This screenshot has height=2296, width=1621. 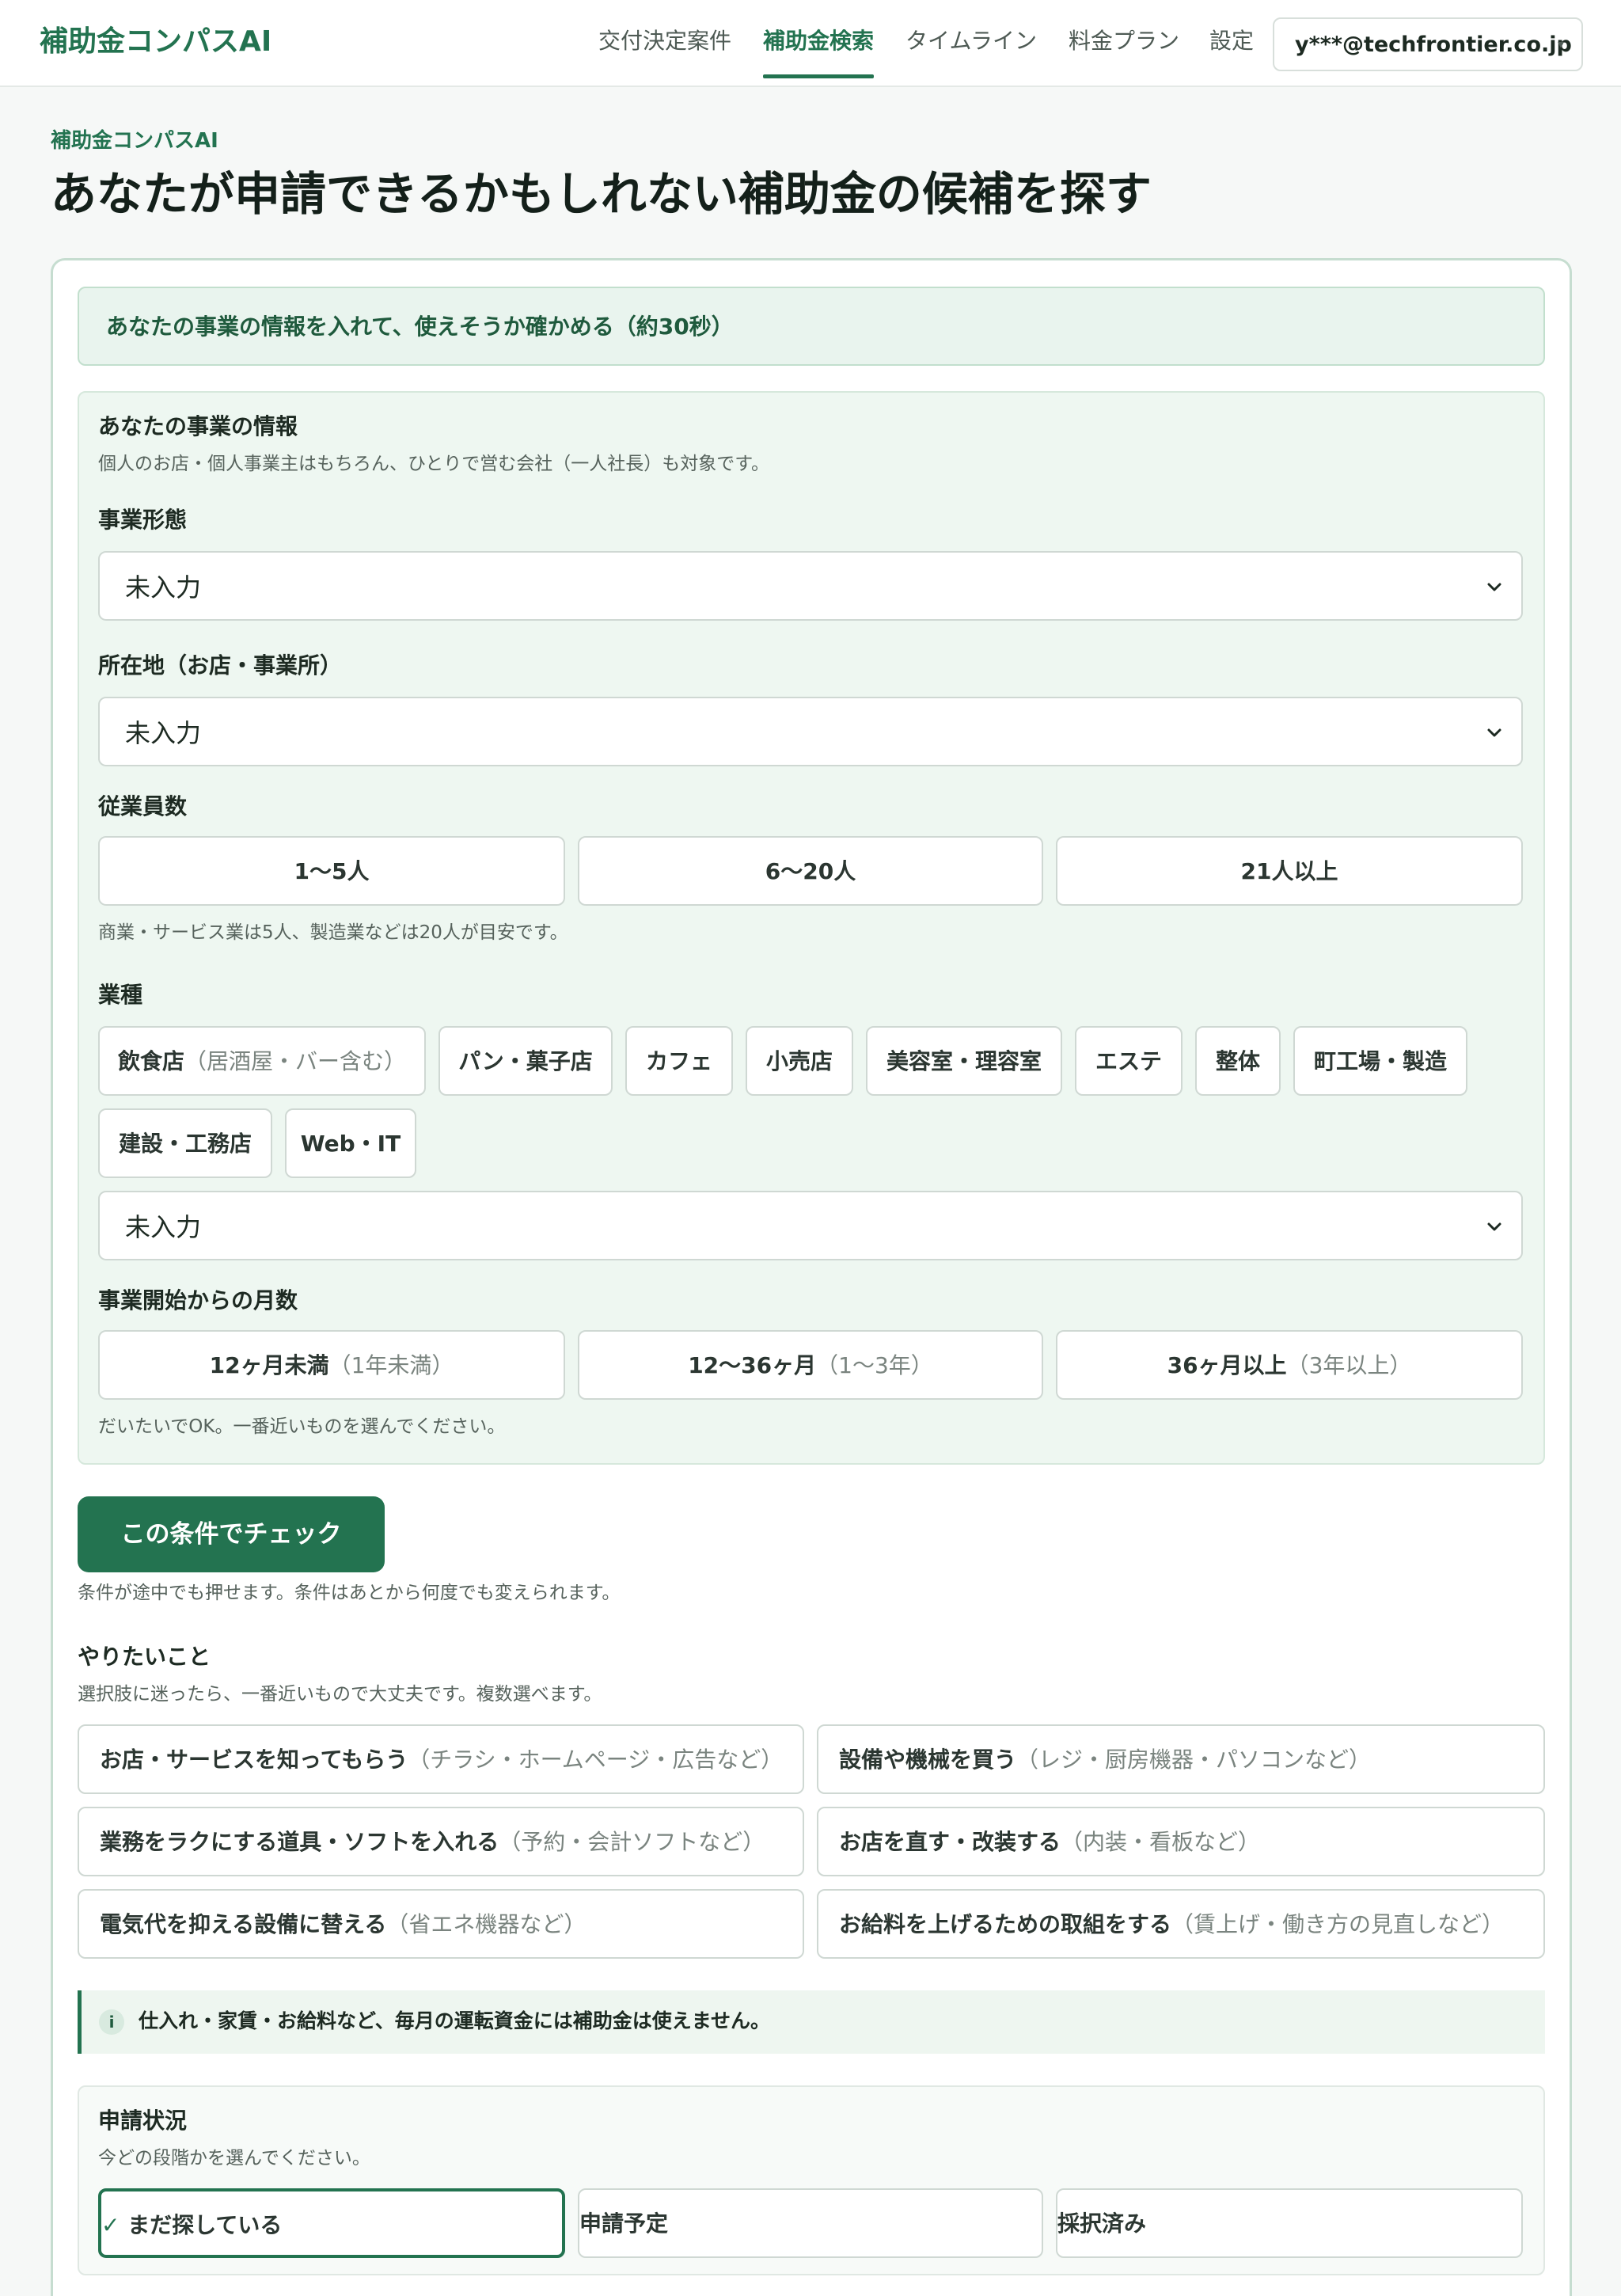 What do you see at coordinates (752, 1365) in the screenshot?
I see `option-label: 12〜36ヶ月` at bounding box center [752, 1365].